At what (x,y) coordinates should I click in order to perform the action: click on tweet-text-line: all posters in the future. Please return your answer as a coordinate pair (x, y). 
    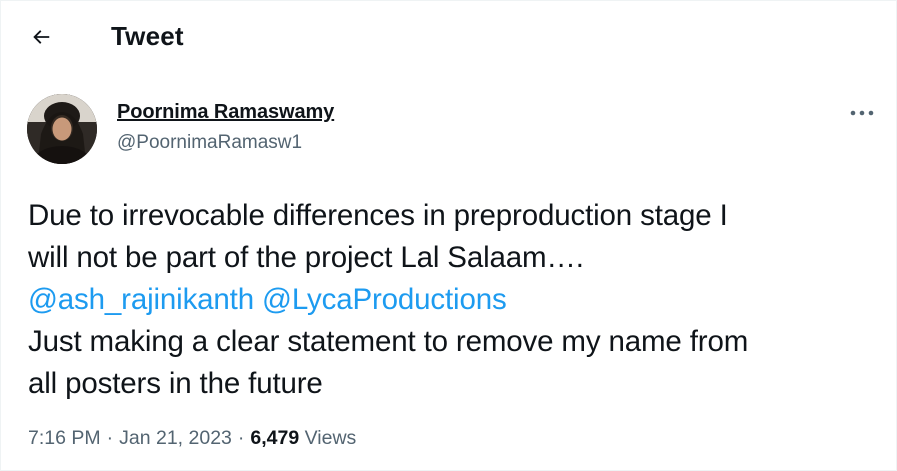
    Looking at the image, I should click on (175, 383).